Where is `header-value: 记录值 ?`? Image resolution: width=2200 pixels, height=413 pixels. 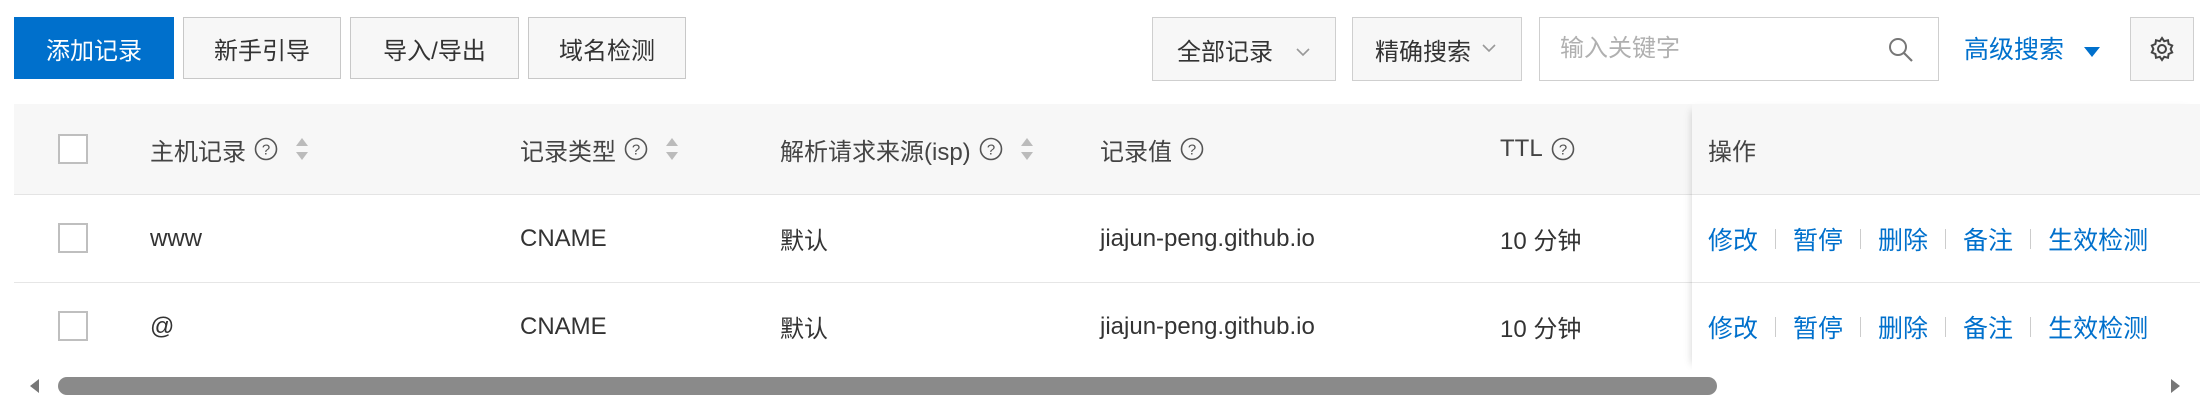
header-value: 记录值 ? is located at coordinates (1152, 149).